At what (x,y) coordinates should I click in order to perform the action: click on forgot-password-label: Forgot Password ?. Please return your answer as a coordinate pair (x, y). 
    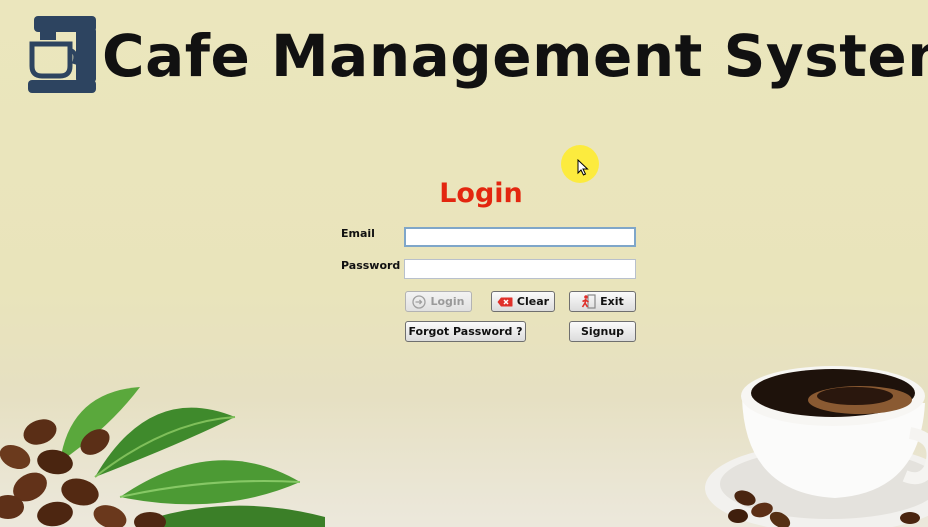
    Looking at the image, I should click on (465, 331).